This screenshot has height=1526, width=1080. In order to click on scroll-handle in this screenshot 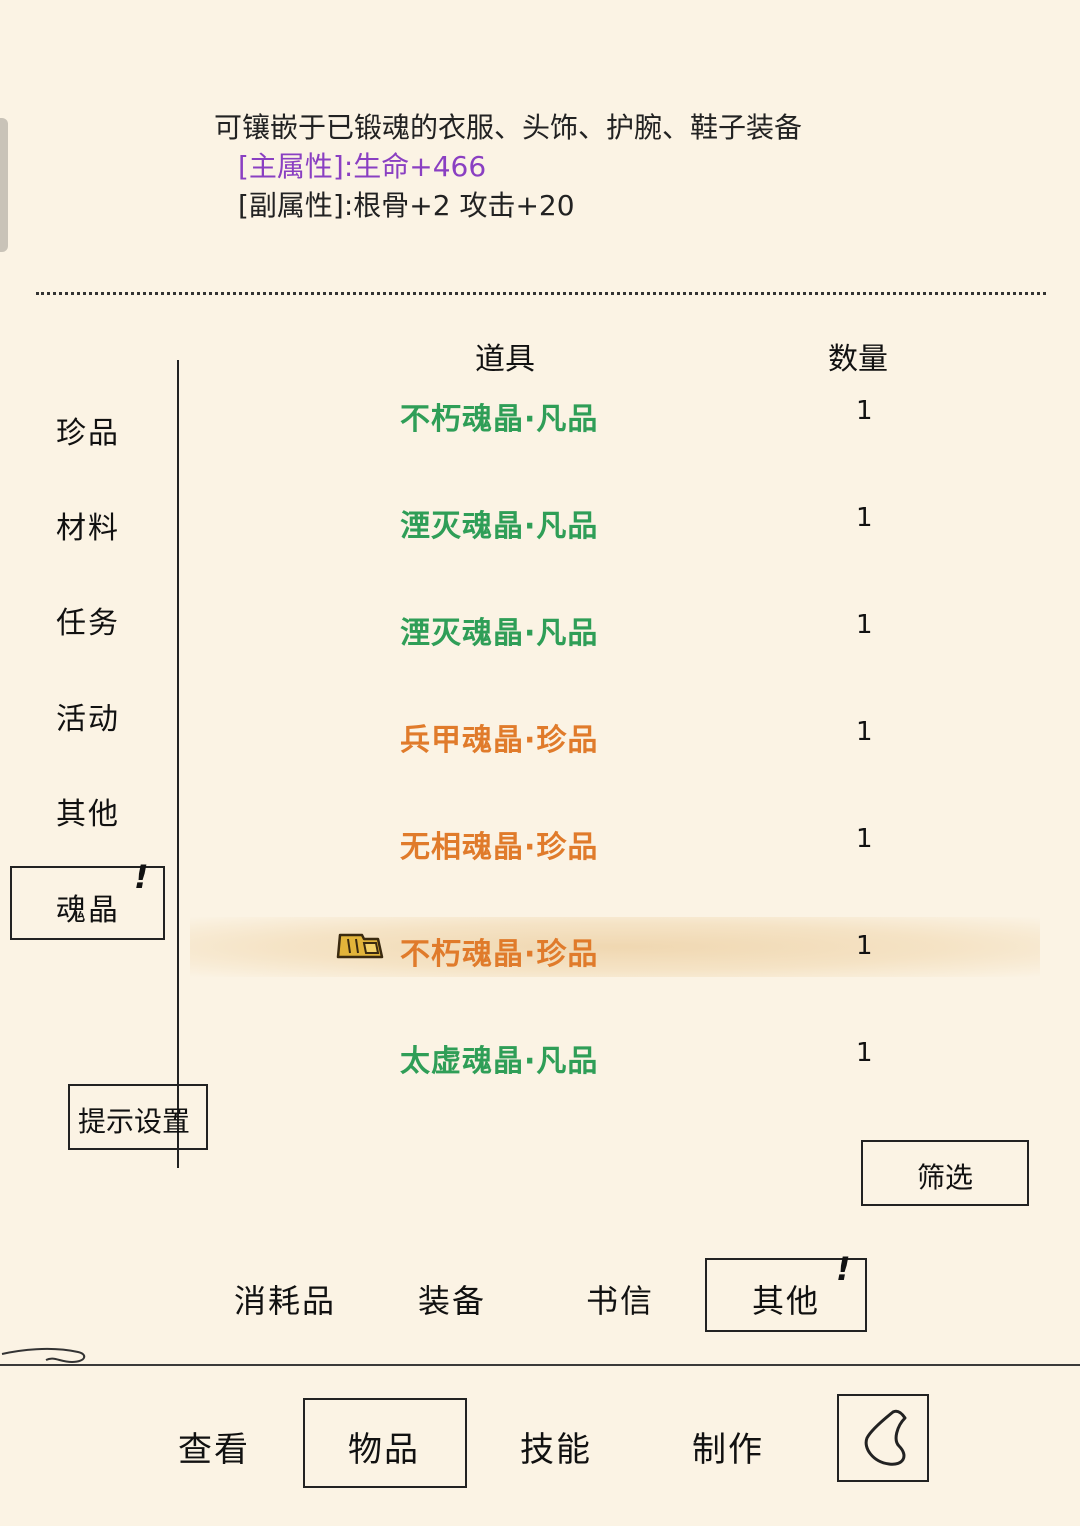, I will do `click(4, 185)`.